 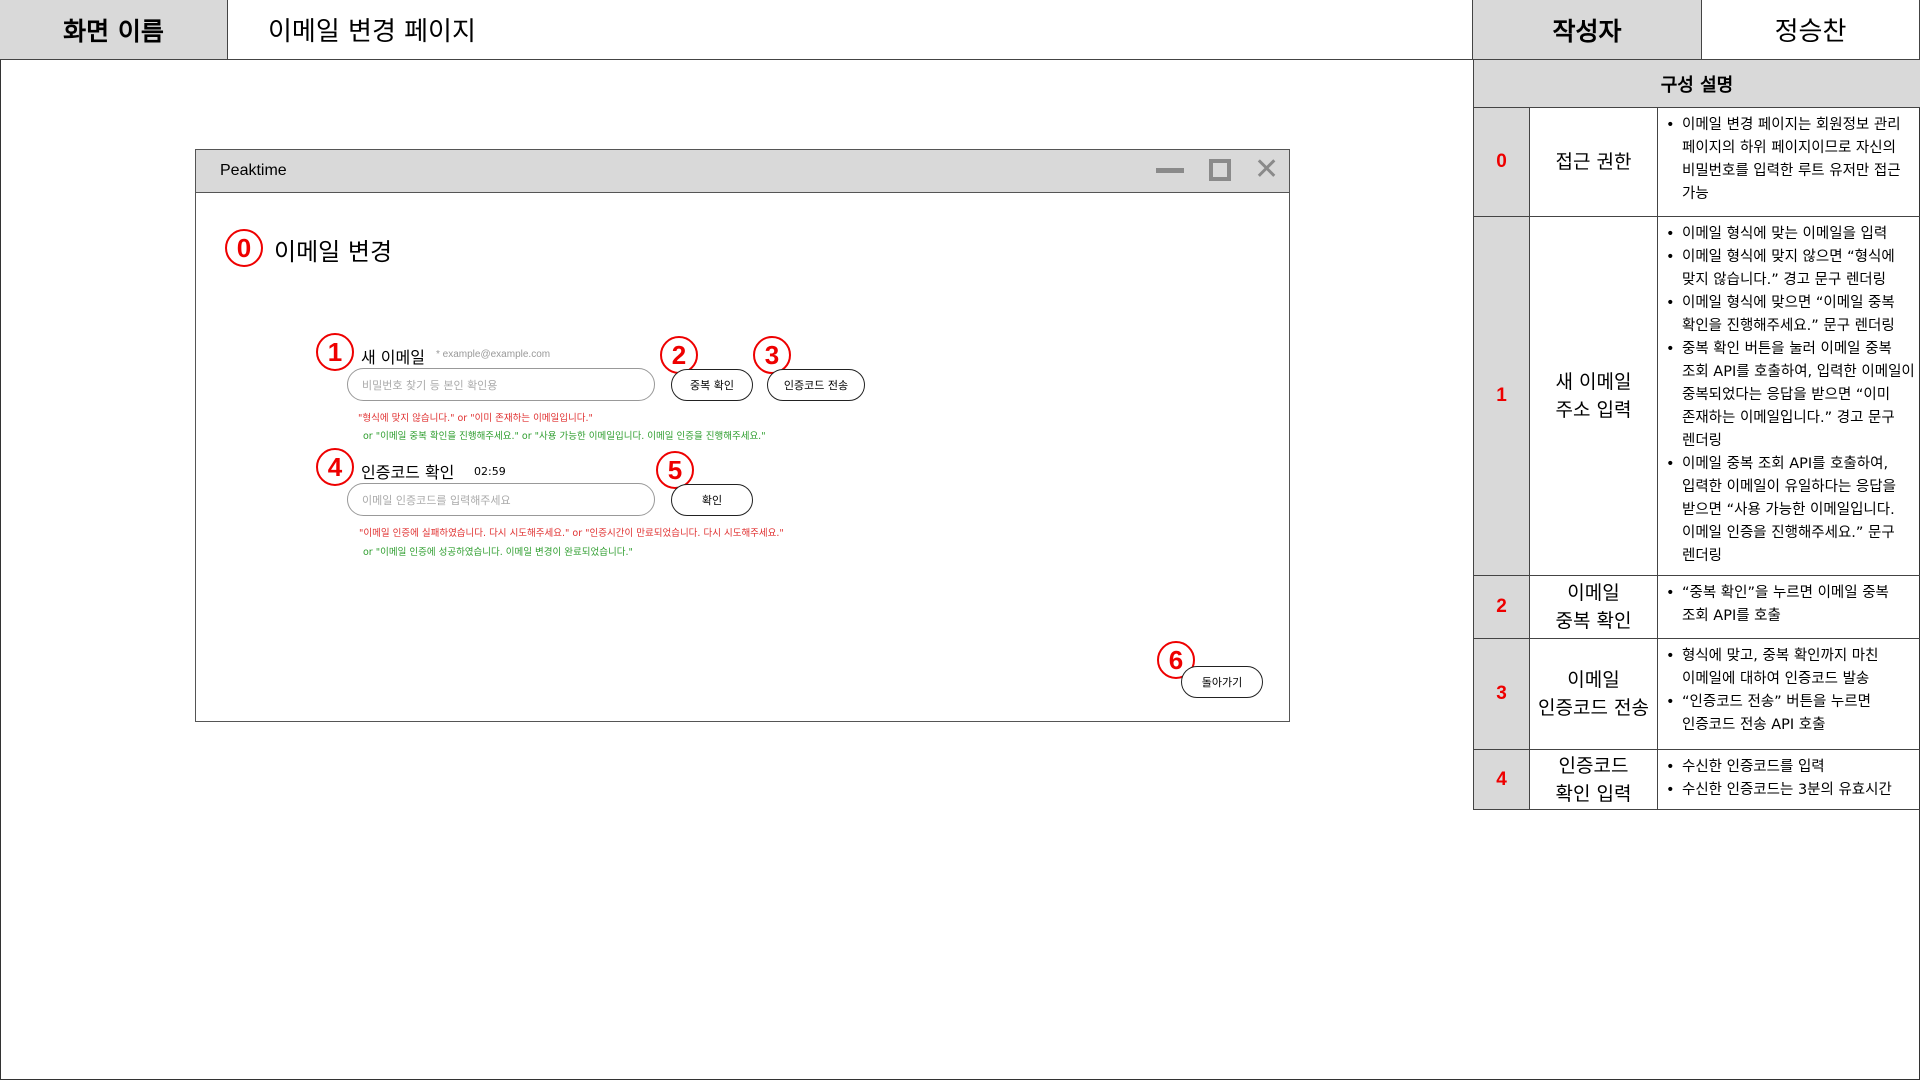 I want to click on code-input: 이메일 인증코드를 입력해주세요, so click(x=501, y=499).